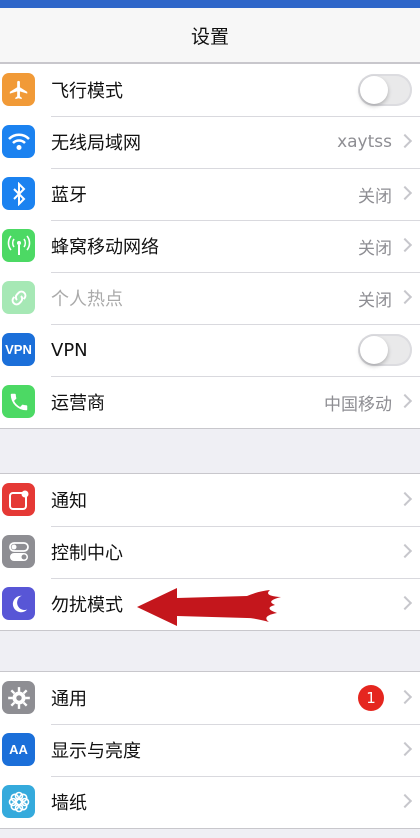 This screenshot has width=420, height=838. Describe the element at coordinates (210, 194) in the screenshot. I see `settings-row-bluetooth: 蓝牙 关闭` at that location.